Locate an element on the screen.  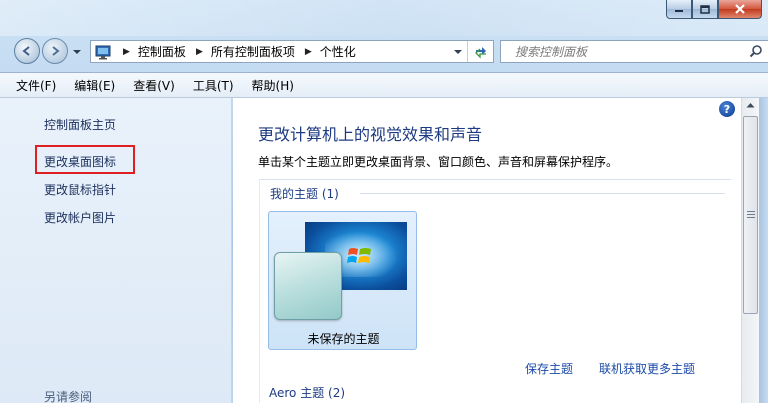
refresh-icon is located at coordinates (480, 52).